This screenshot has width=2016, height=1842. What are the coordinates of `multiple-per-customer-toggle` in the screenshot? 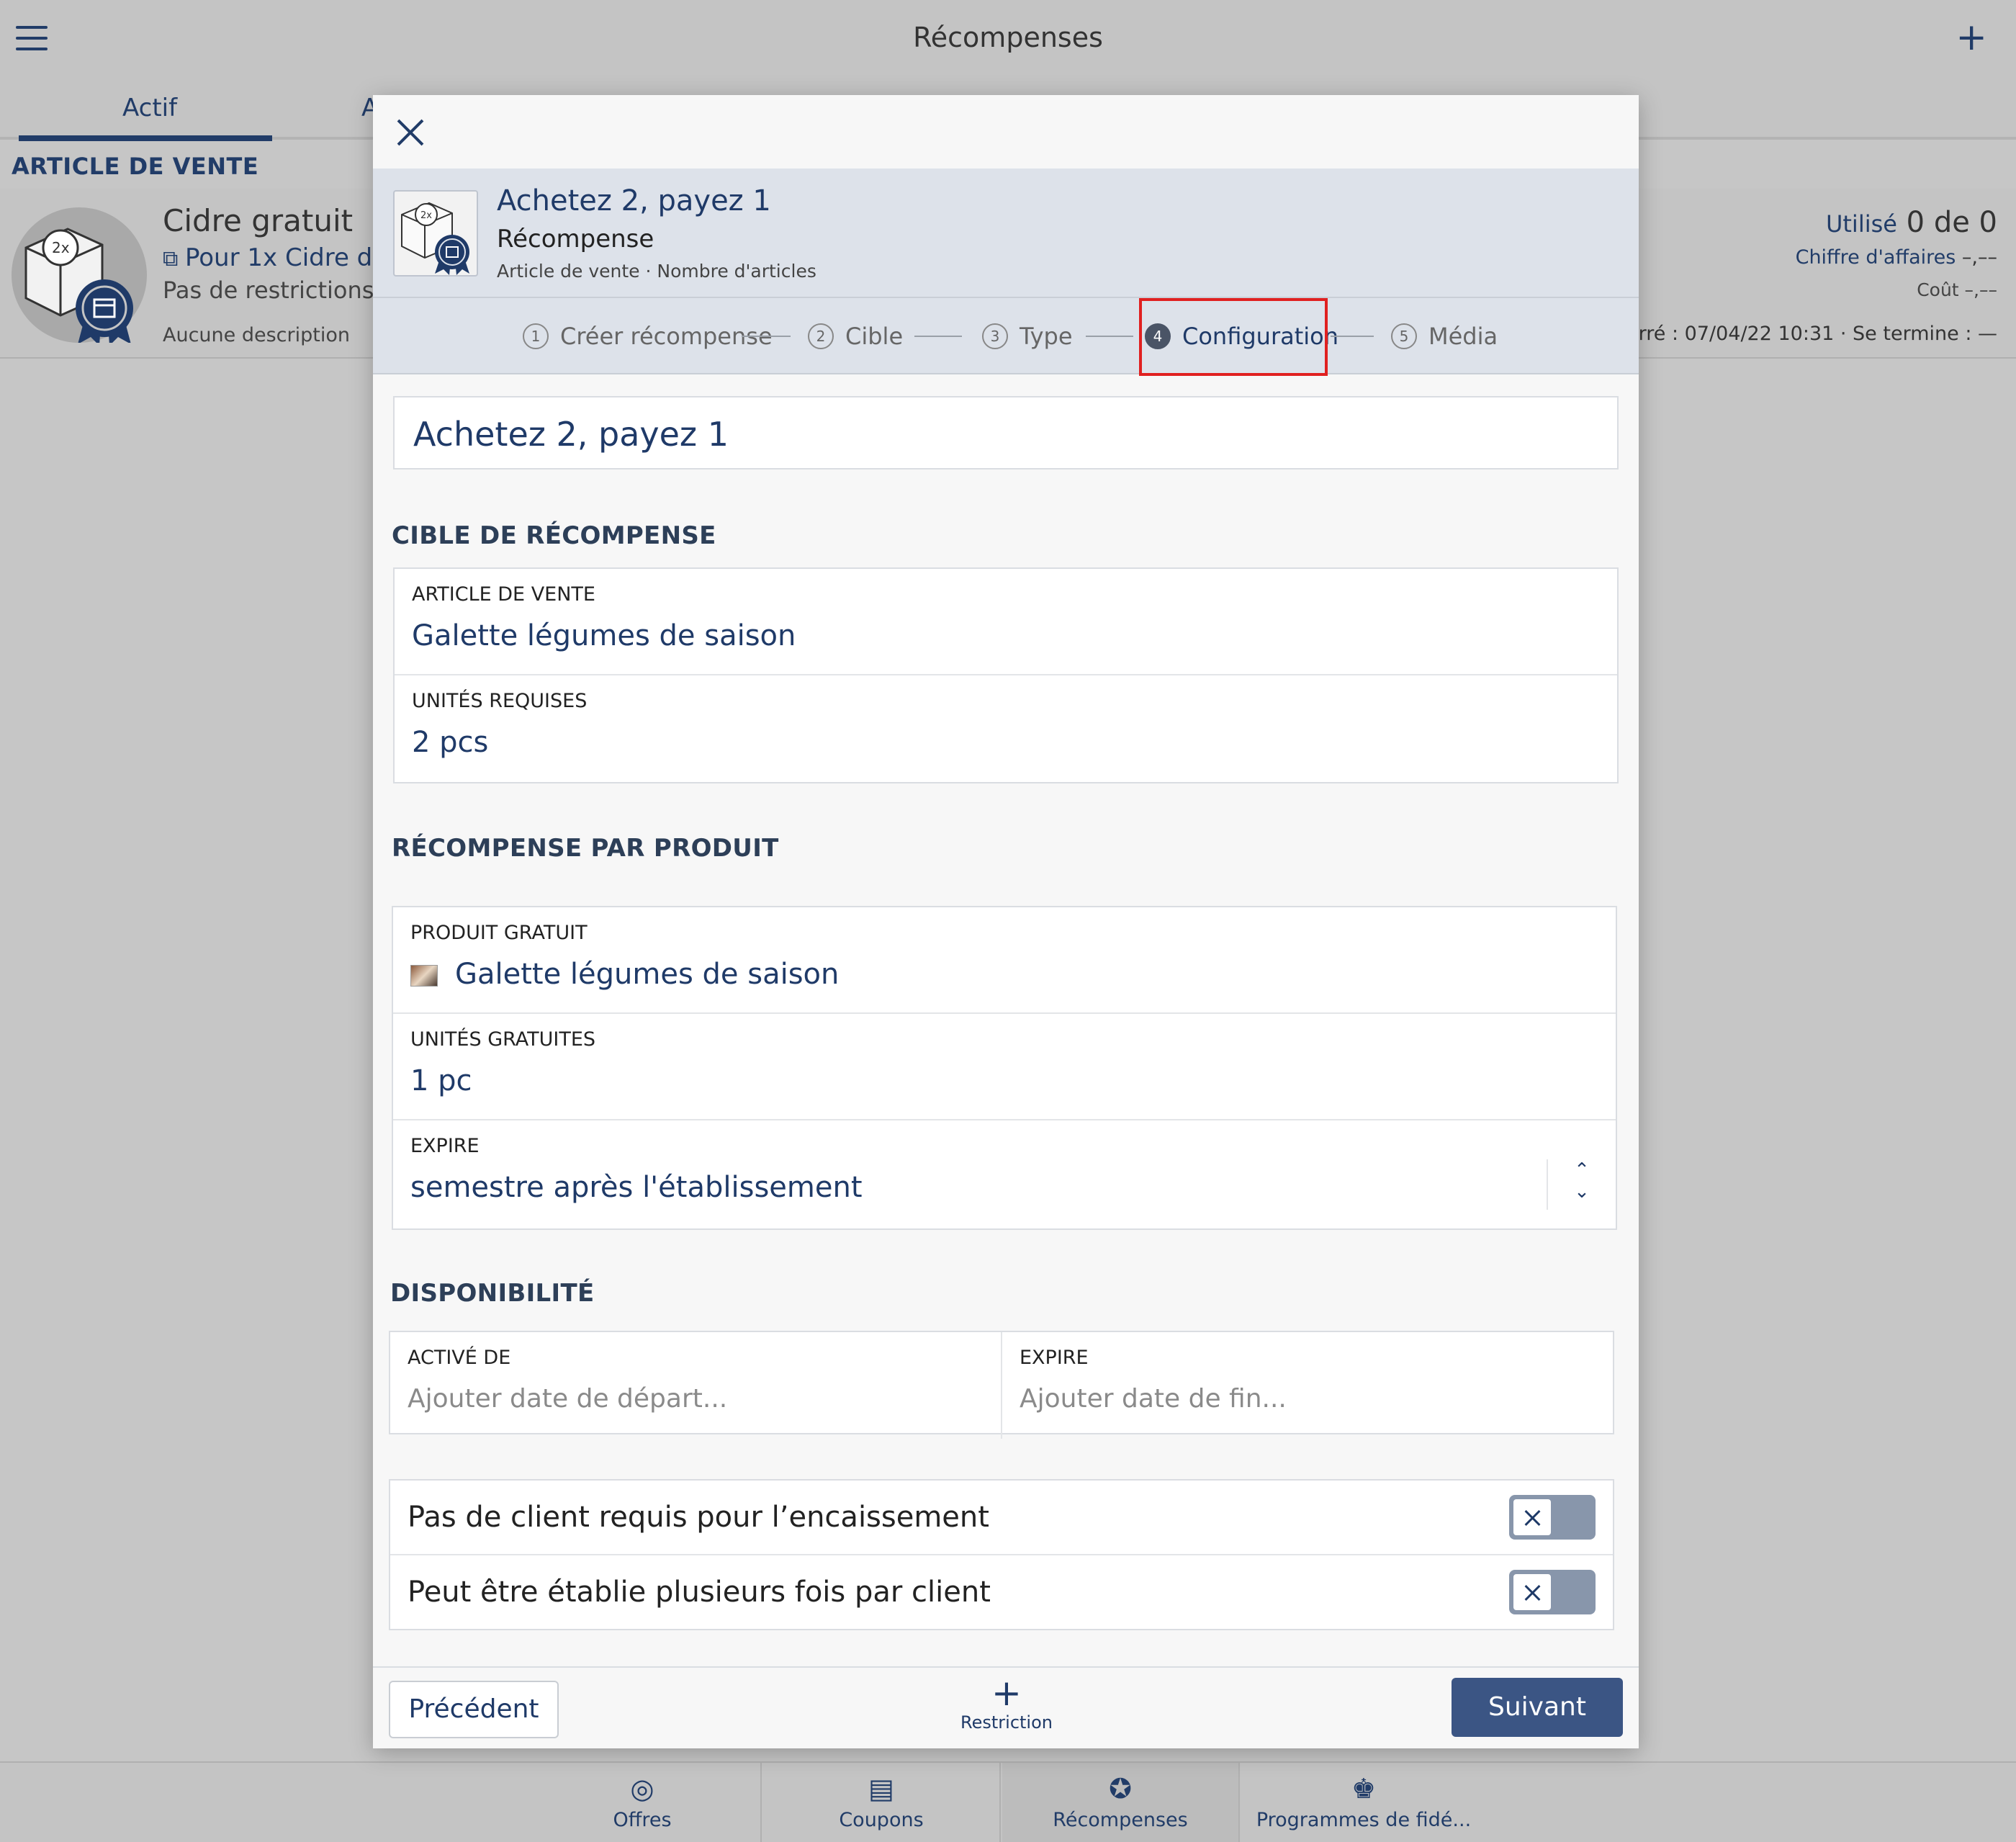 It's located at (1552, 1592).